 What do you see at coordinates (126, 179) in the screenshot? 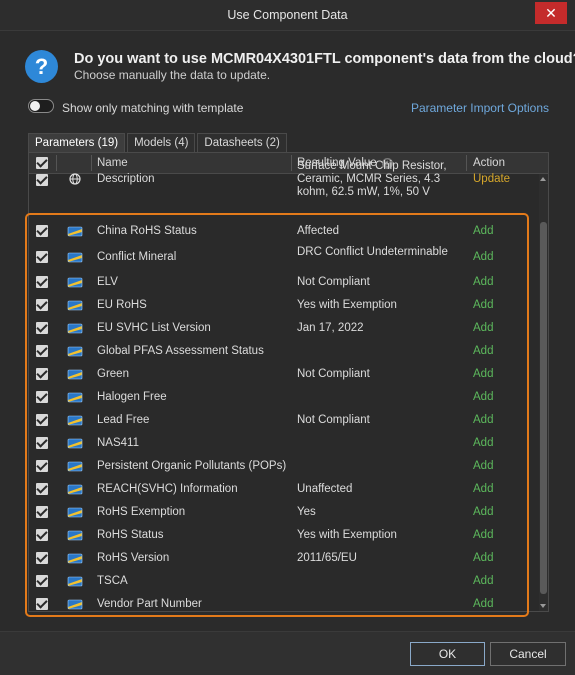
I see `parameter-name: Description` at bounding box center [126, 179].